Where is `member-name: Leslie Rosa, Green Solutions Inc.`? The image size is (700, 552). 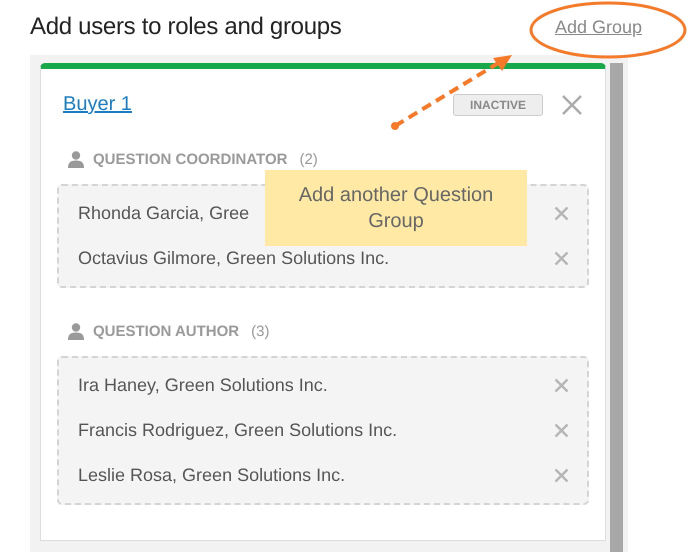 member-name: Leslie Rosa, Green Solutions Inc. is located at coordinates (212, 475).